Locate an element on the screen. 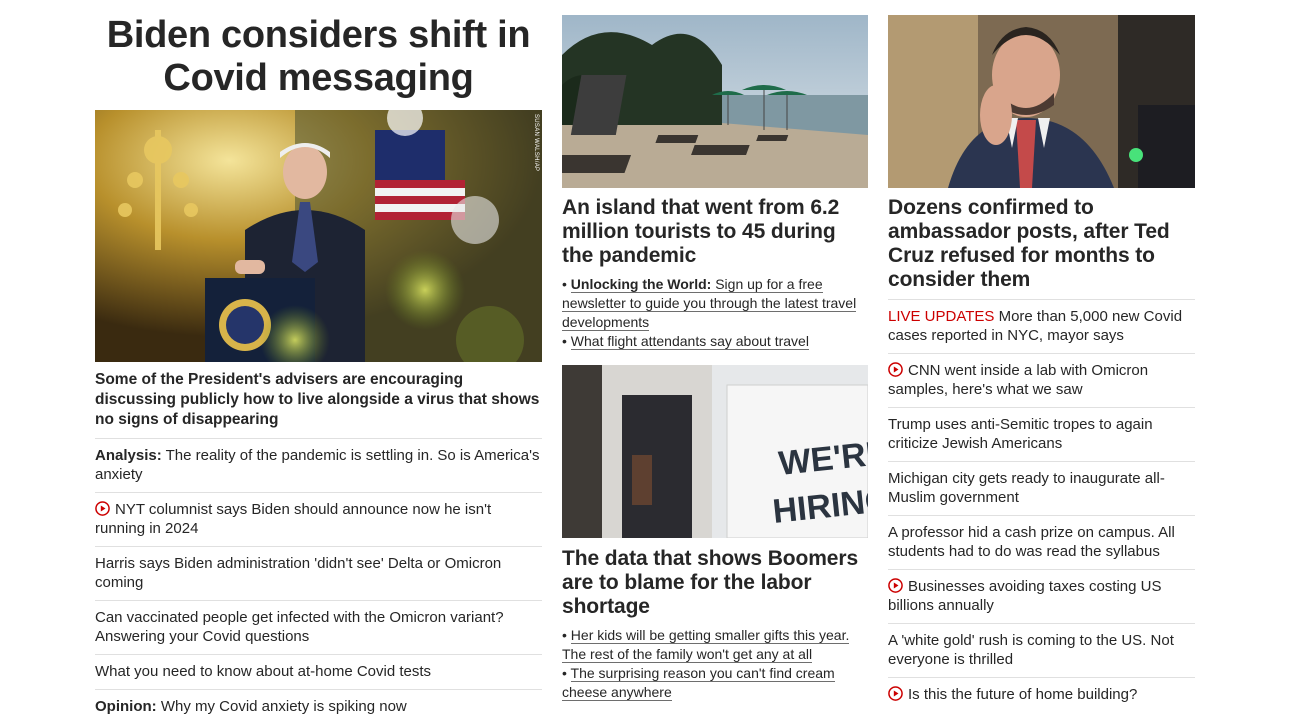 The image size is (1290, 727). island-beach-image is located at coordinates (715, 101).